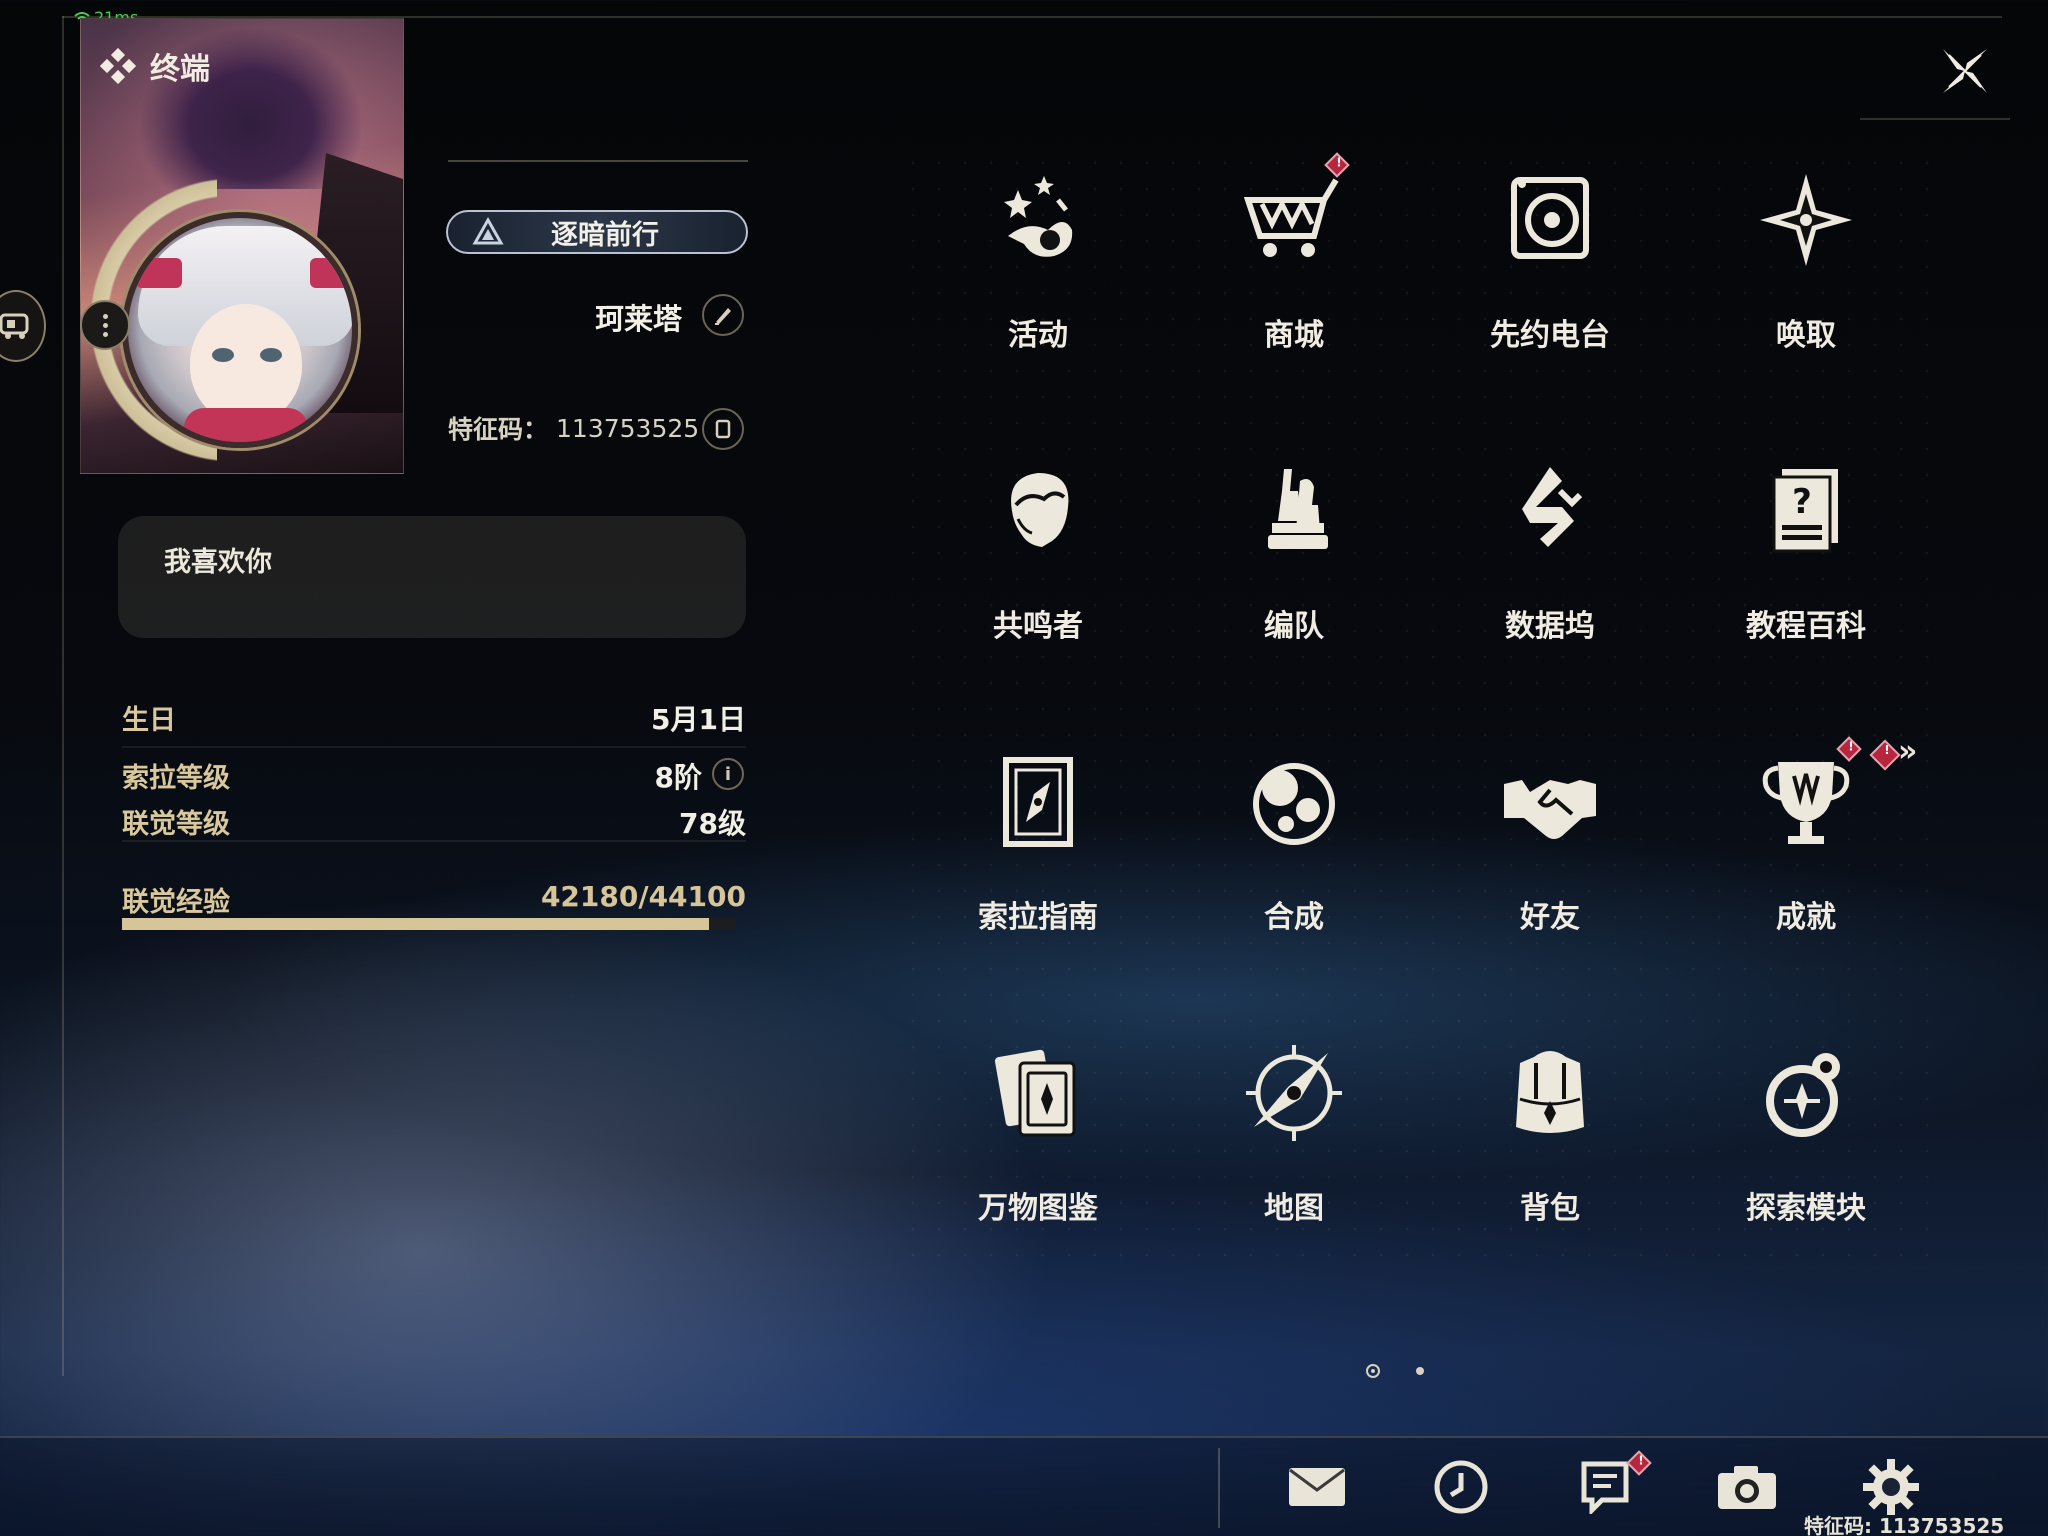 This screenshot has width=2048, height=1536. Describe the element at coordinates (698, 719) in the screenshot. I see `birthday-value: 5月1日` at that location.